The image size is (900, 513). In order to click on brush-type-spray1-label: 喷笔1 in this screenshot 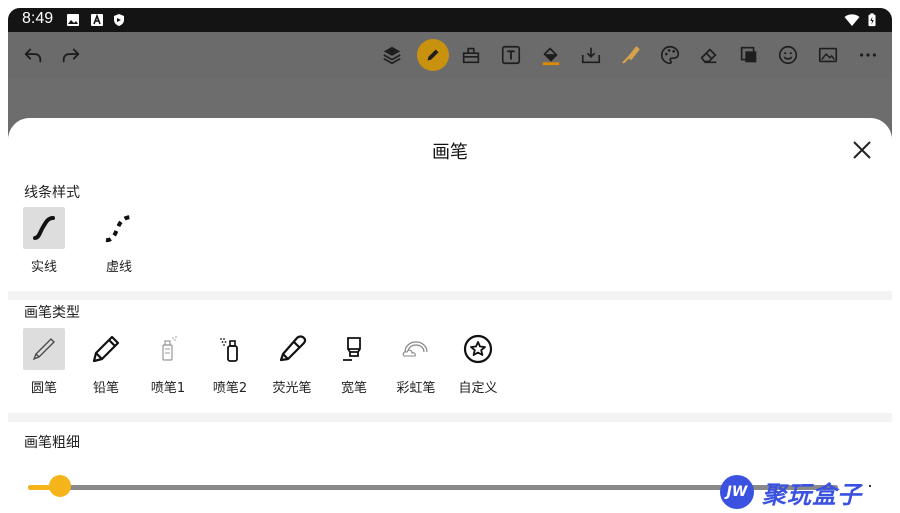, I will do `click(168, 388)`.